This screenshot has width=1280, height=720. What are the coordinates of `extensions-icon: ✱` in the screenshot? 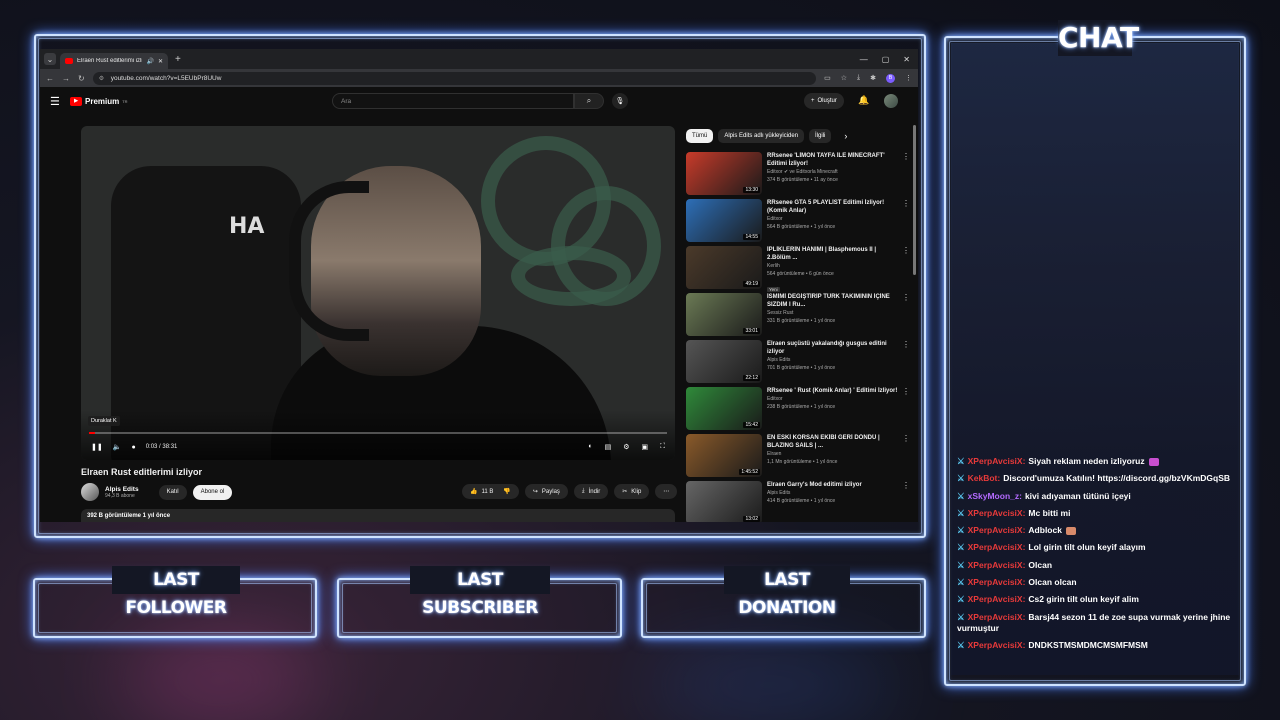 It's located at (873, 78).